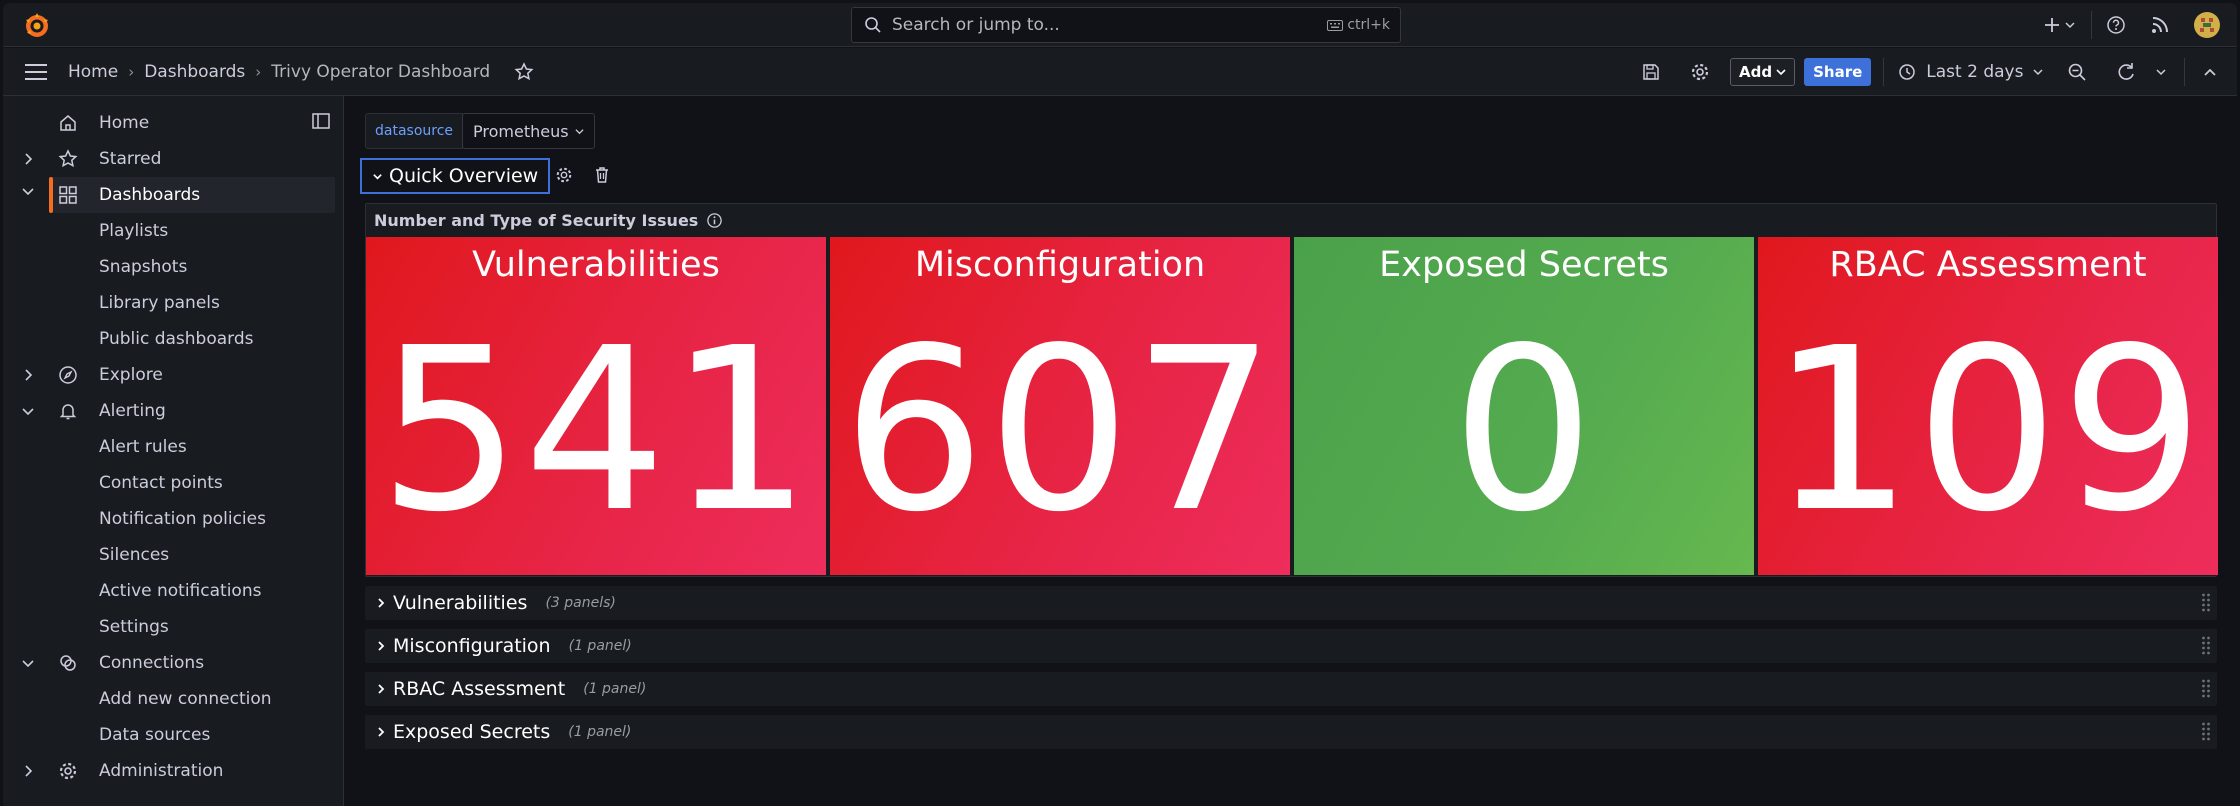  Describe the element at coordinates (524, 72) in the screenshot. I see `star-icon` at that location.